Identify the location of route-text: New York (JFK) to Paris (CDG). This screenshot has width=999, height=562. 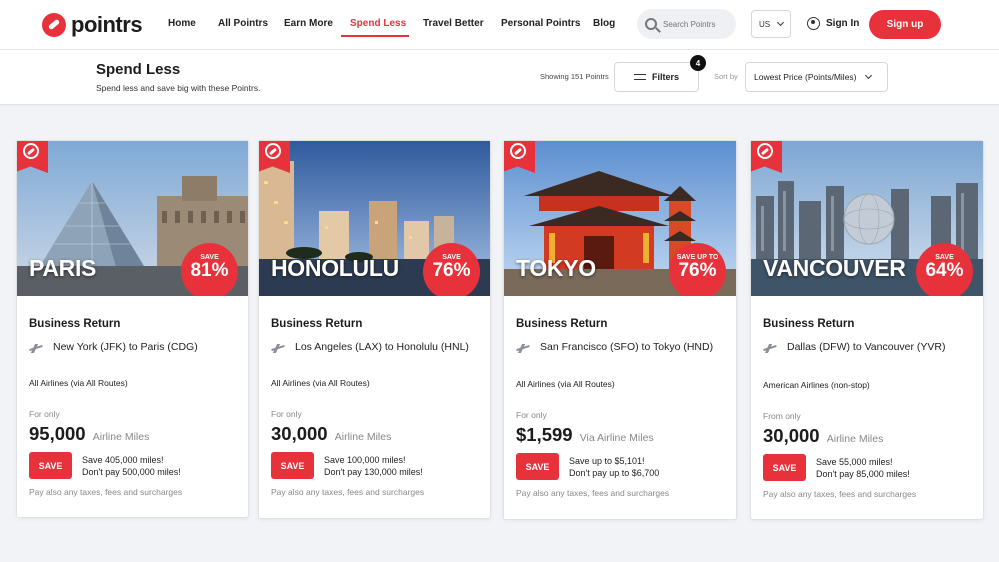
(125, 347).